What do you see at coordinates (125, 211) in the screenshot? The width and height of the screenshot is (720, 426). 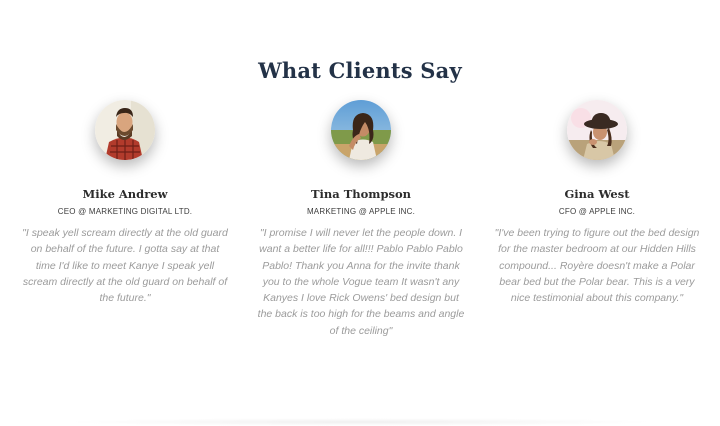 I see `client-role: CEO @ MARKETING DIGITAL LTD.` at bounding box center [125, 211].